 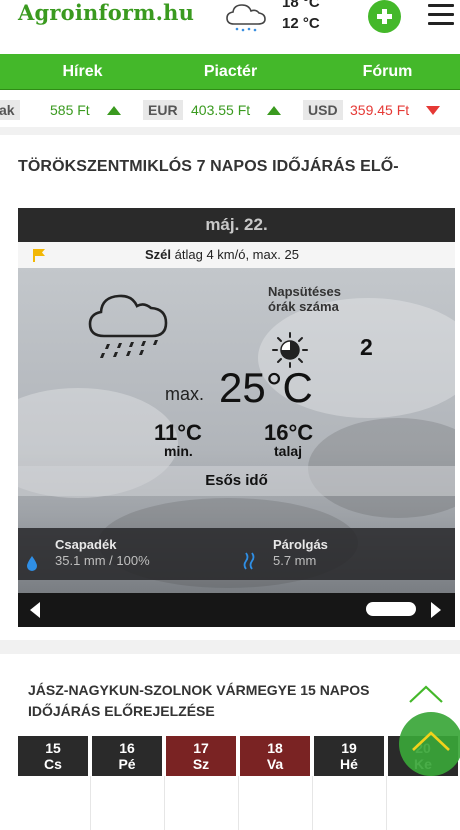 I want to click on forecast7-title: TÖRÖKSZENTMIKLÓS 7 NAPOS IDŐJÁRÁS ELŐ-, so click(x=208, y=166).